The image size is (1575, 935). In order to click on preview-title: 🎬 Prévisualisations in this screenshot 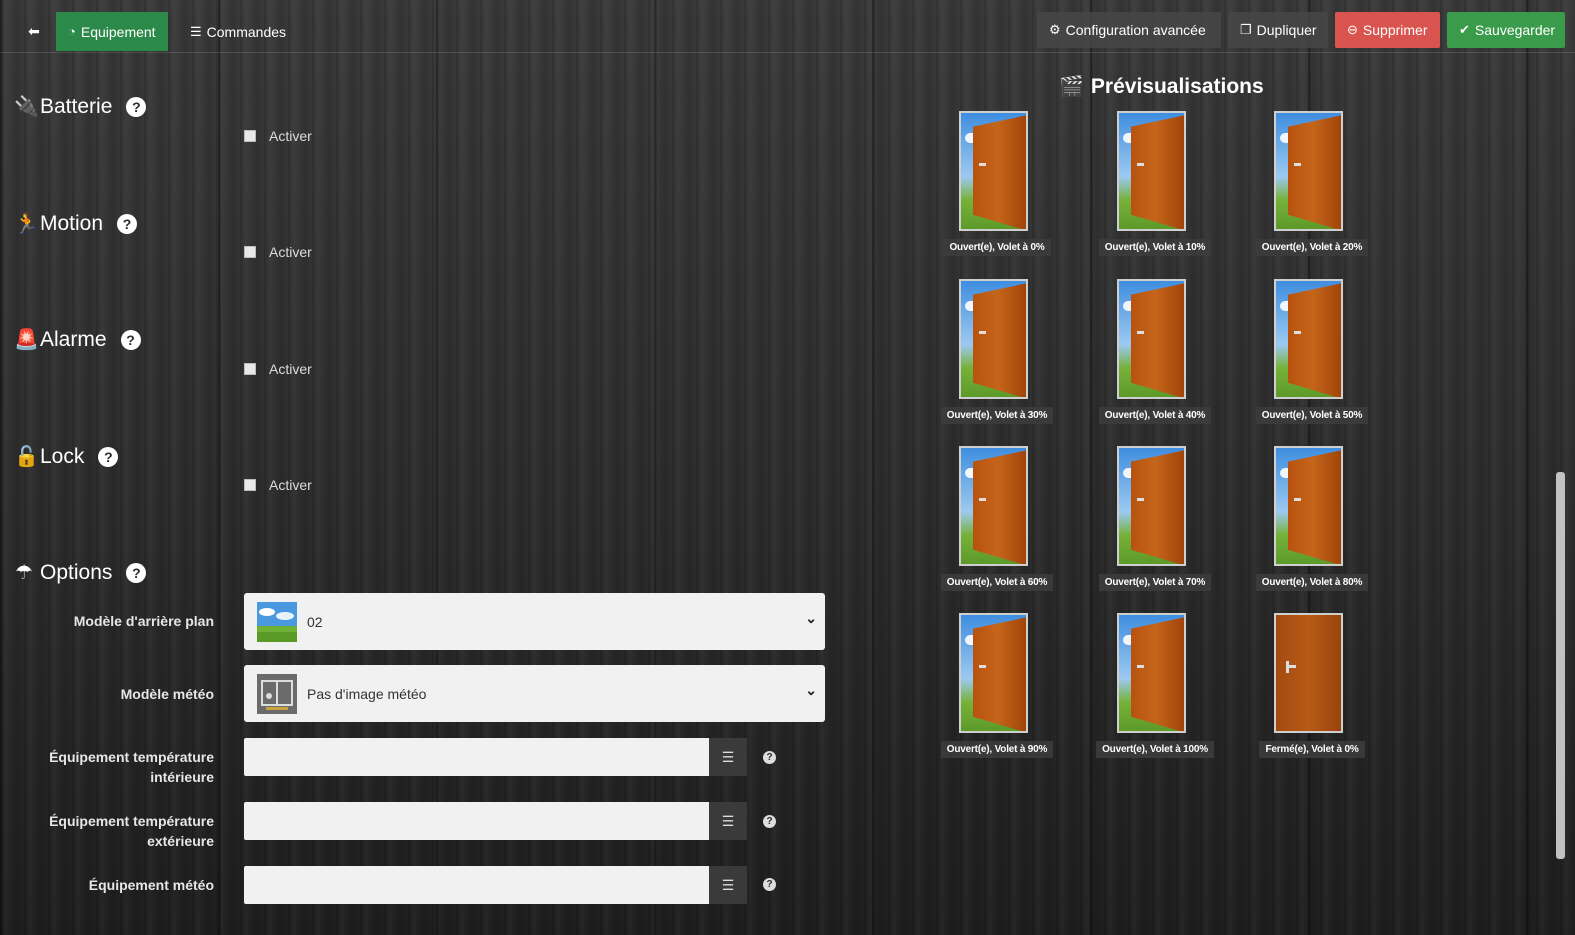, I will do `click(1161, 86)`.